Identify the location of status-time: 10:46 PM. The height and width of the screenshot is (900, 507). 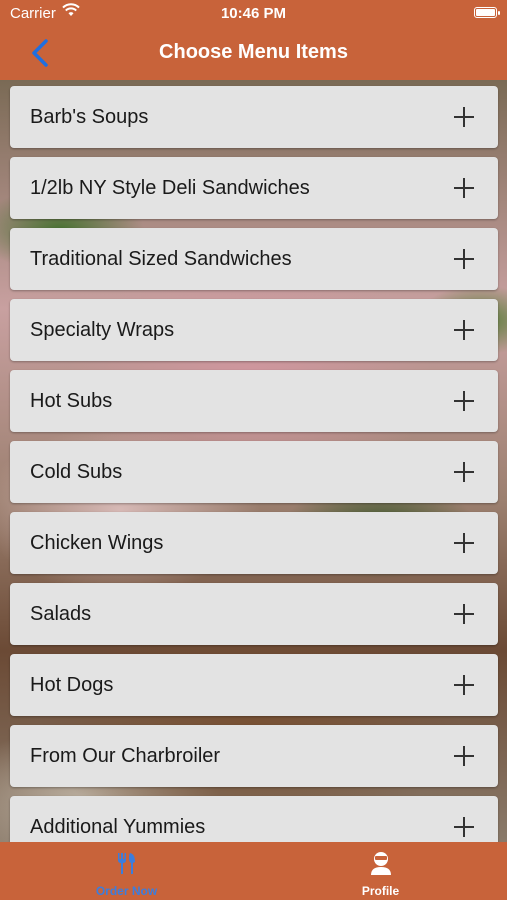
(253, 13).